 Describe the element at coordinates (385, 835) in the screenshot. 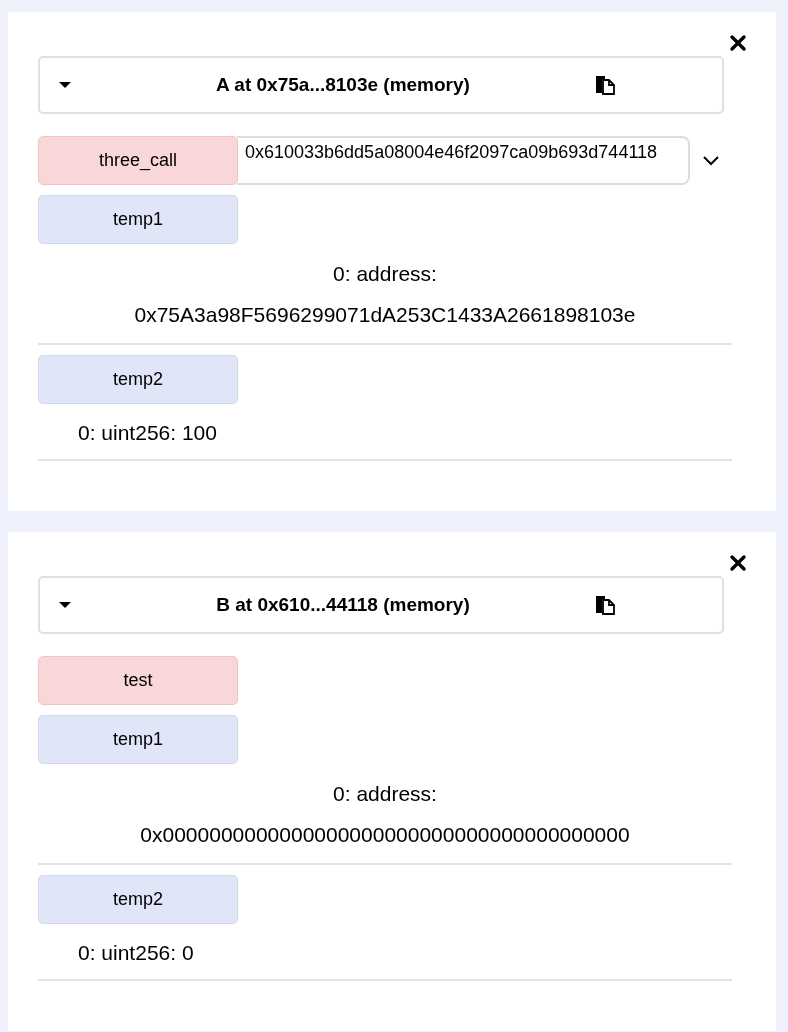

I see `output-text: 0x0000000000000000000000000000000000000000` at that location.